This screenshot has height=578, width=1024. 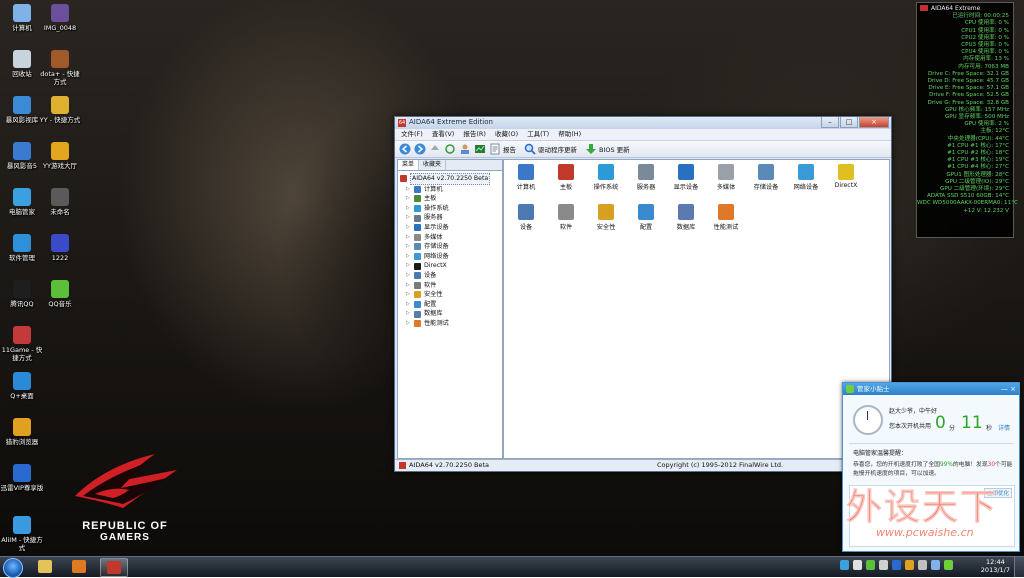 What do you see at coordinates (450, 218) in the screenshot?
I see `tree-item: ▷ 服务器` at bounding box center [450, 218].